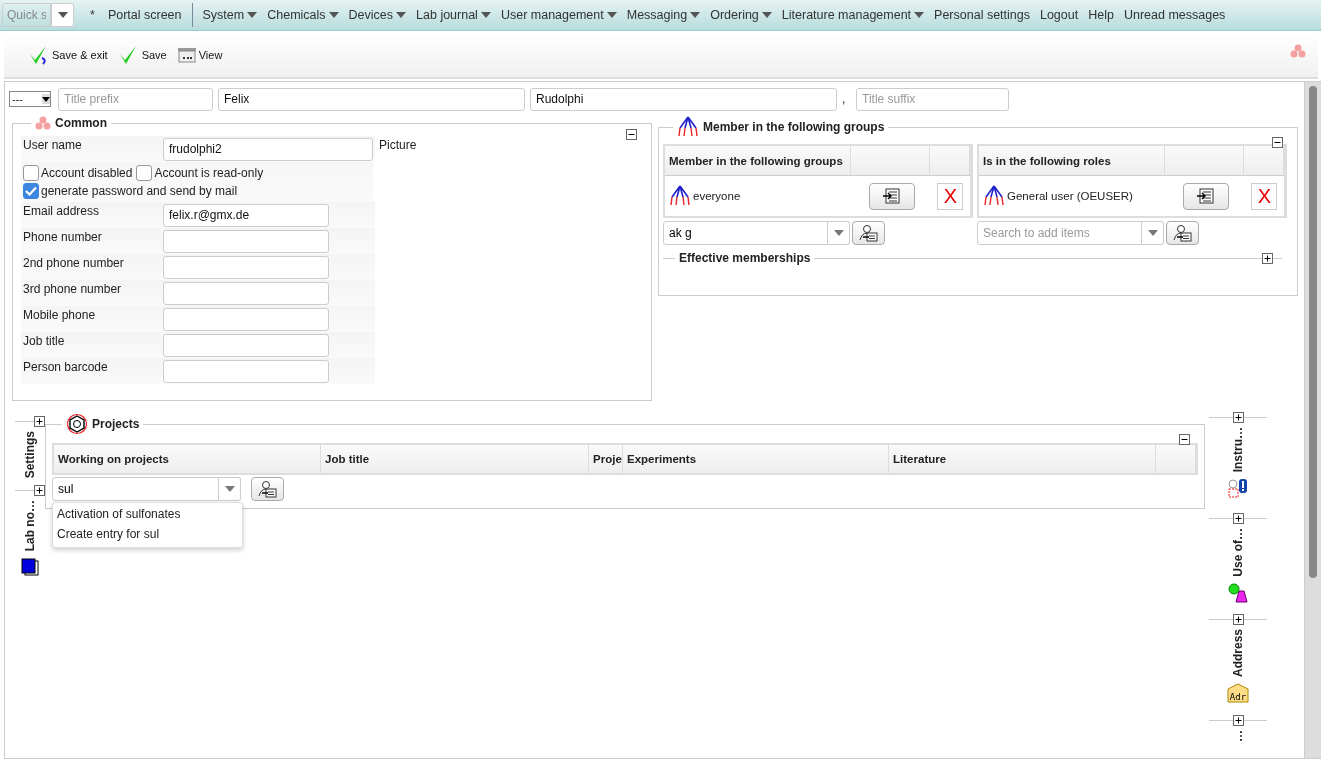  What do you see at coordinates (91, 319) in the screenshot?
I see `field-label: Mobile phone` at bounding box center [91, 319].